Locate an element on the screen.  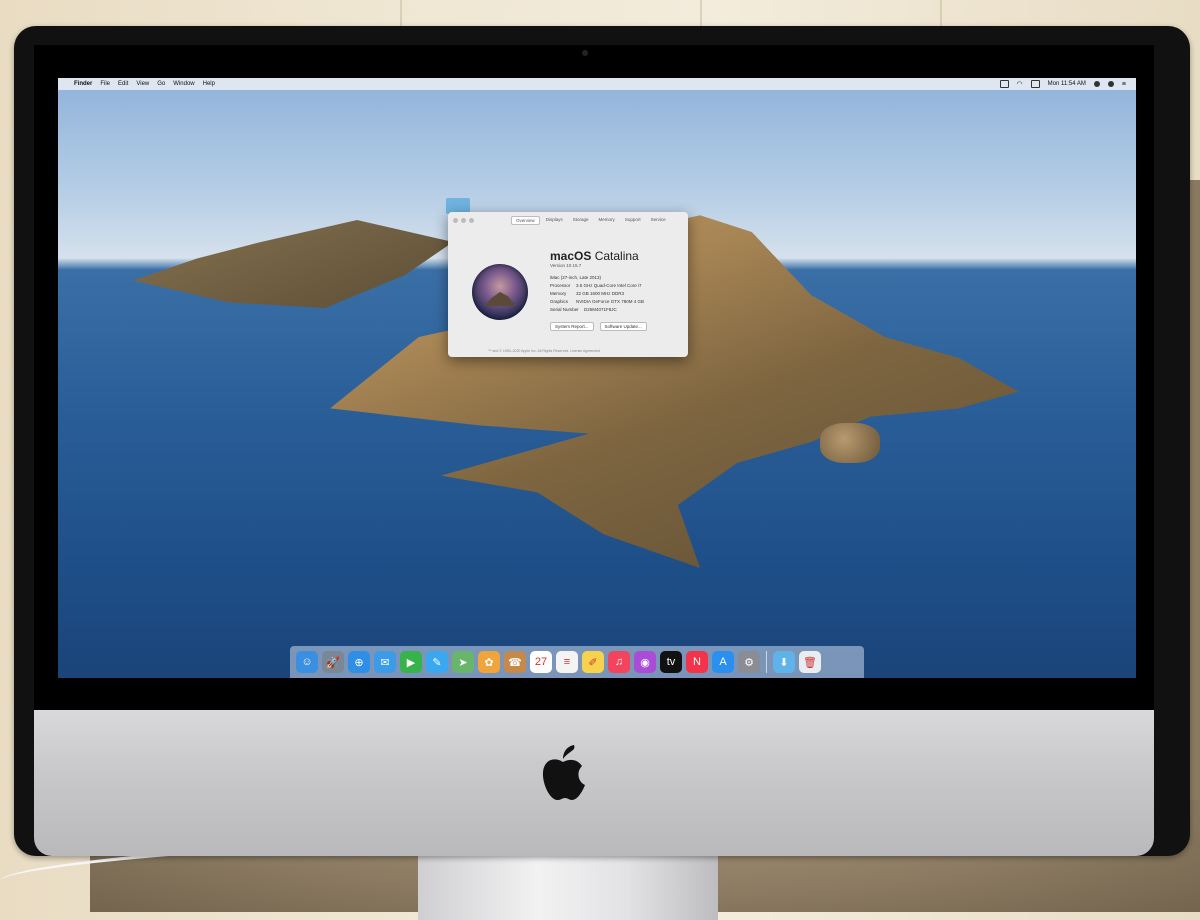
messages-icon: ✎ is located at coordinates (437, 662).